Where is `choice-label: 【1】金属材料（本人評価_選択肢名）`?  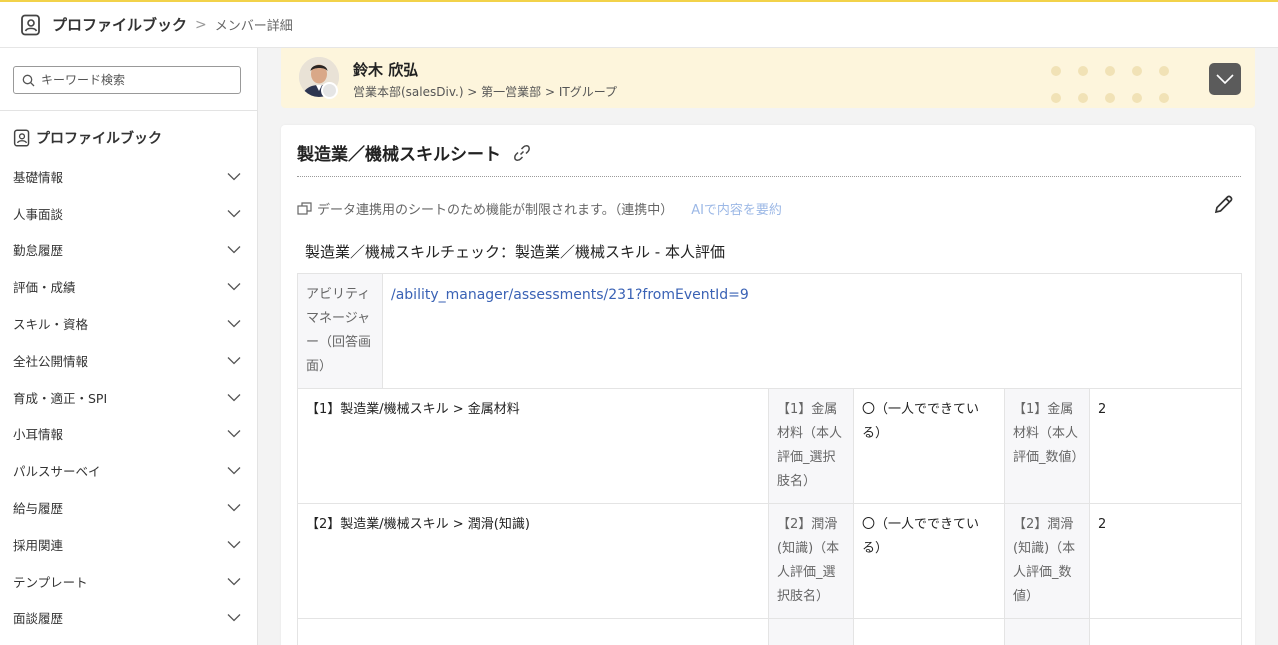
choice-label: 【1】金属材料（本人評価_選択肢名） is located at coordinates (811, 446).